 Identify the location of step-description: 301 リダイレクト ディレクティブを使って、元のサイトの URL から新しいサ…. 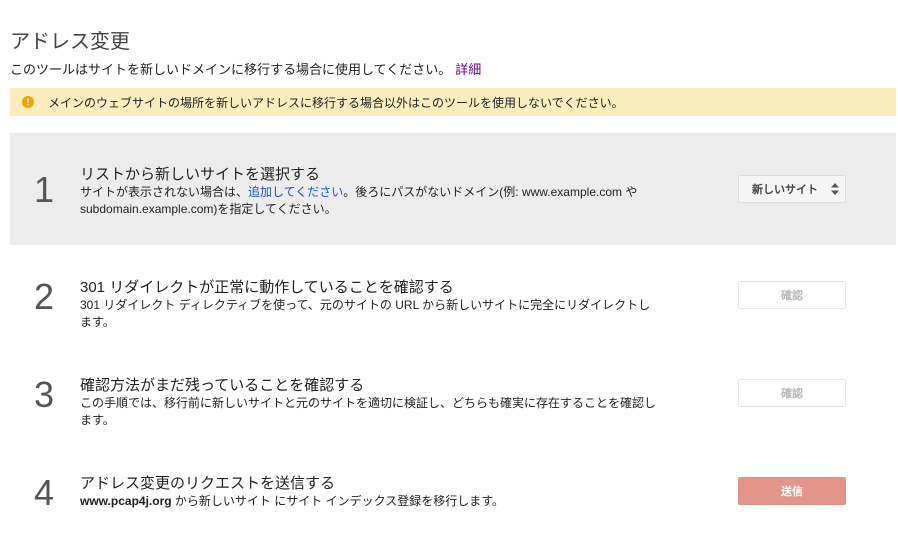
(365, 313).